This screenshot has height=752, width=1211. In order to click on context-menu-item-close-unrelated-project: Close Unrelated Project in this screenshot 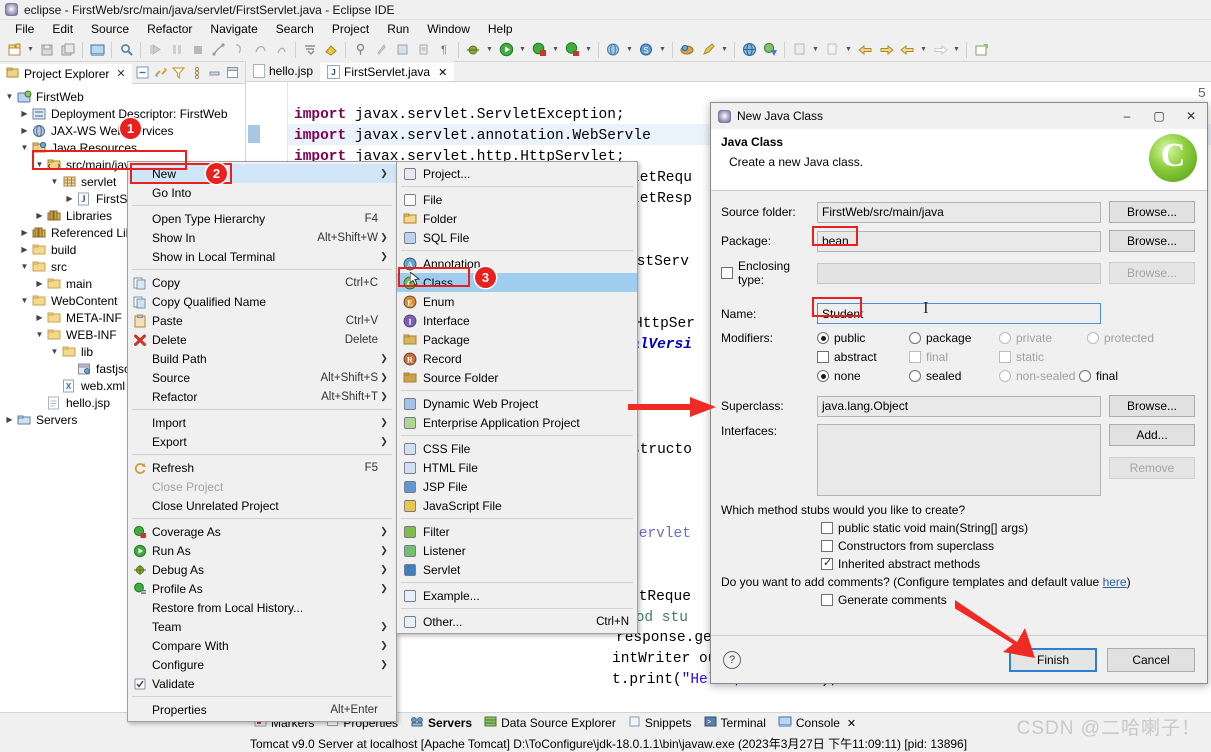, I will do `click(262, 505)`.